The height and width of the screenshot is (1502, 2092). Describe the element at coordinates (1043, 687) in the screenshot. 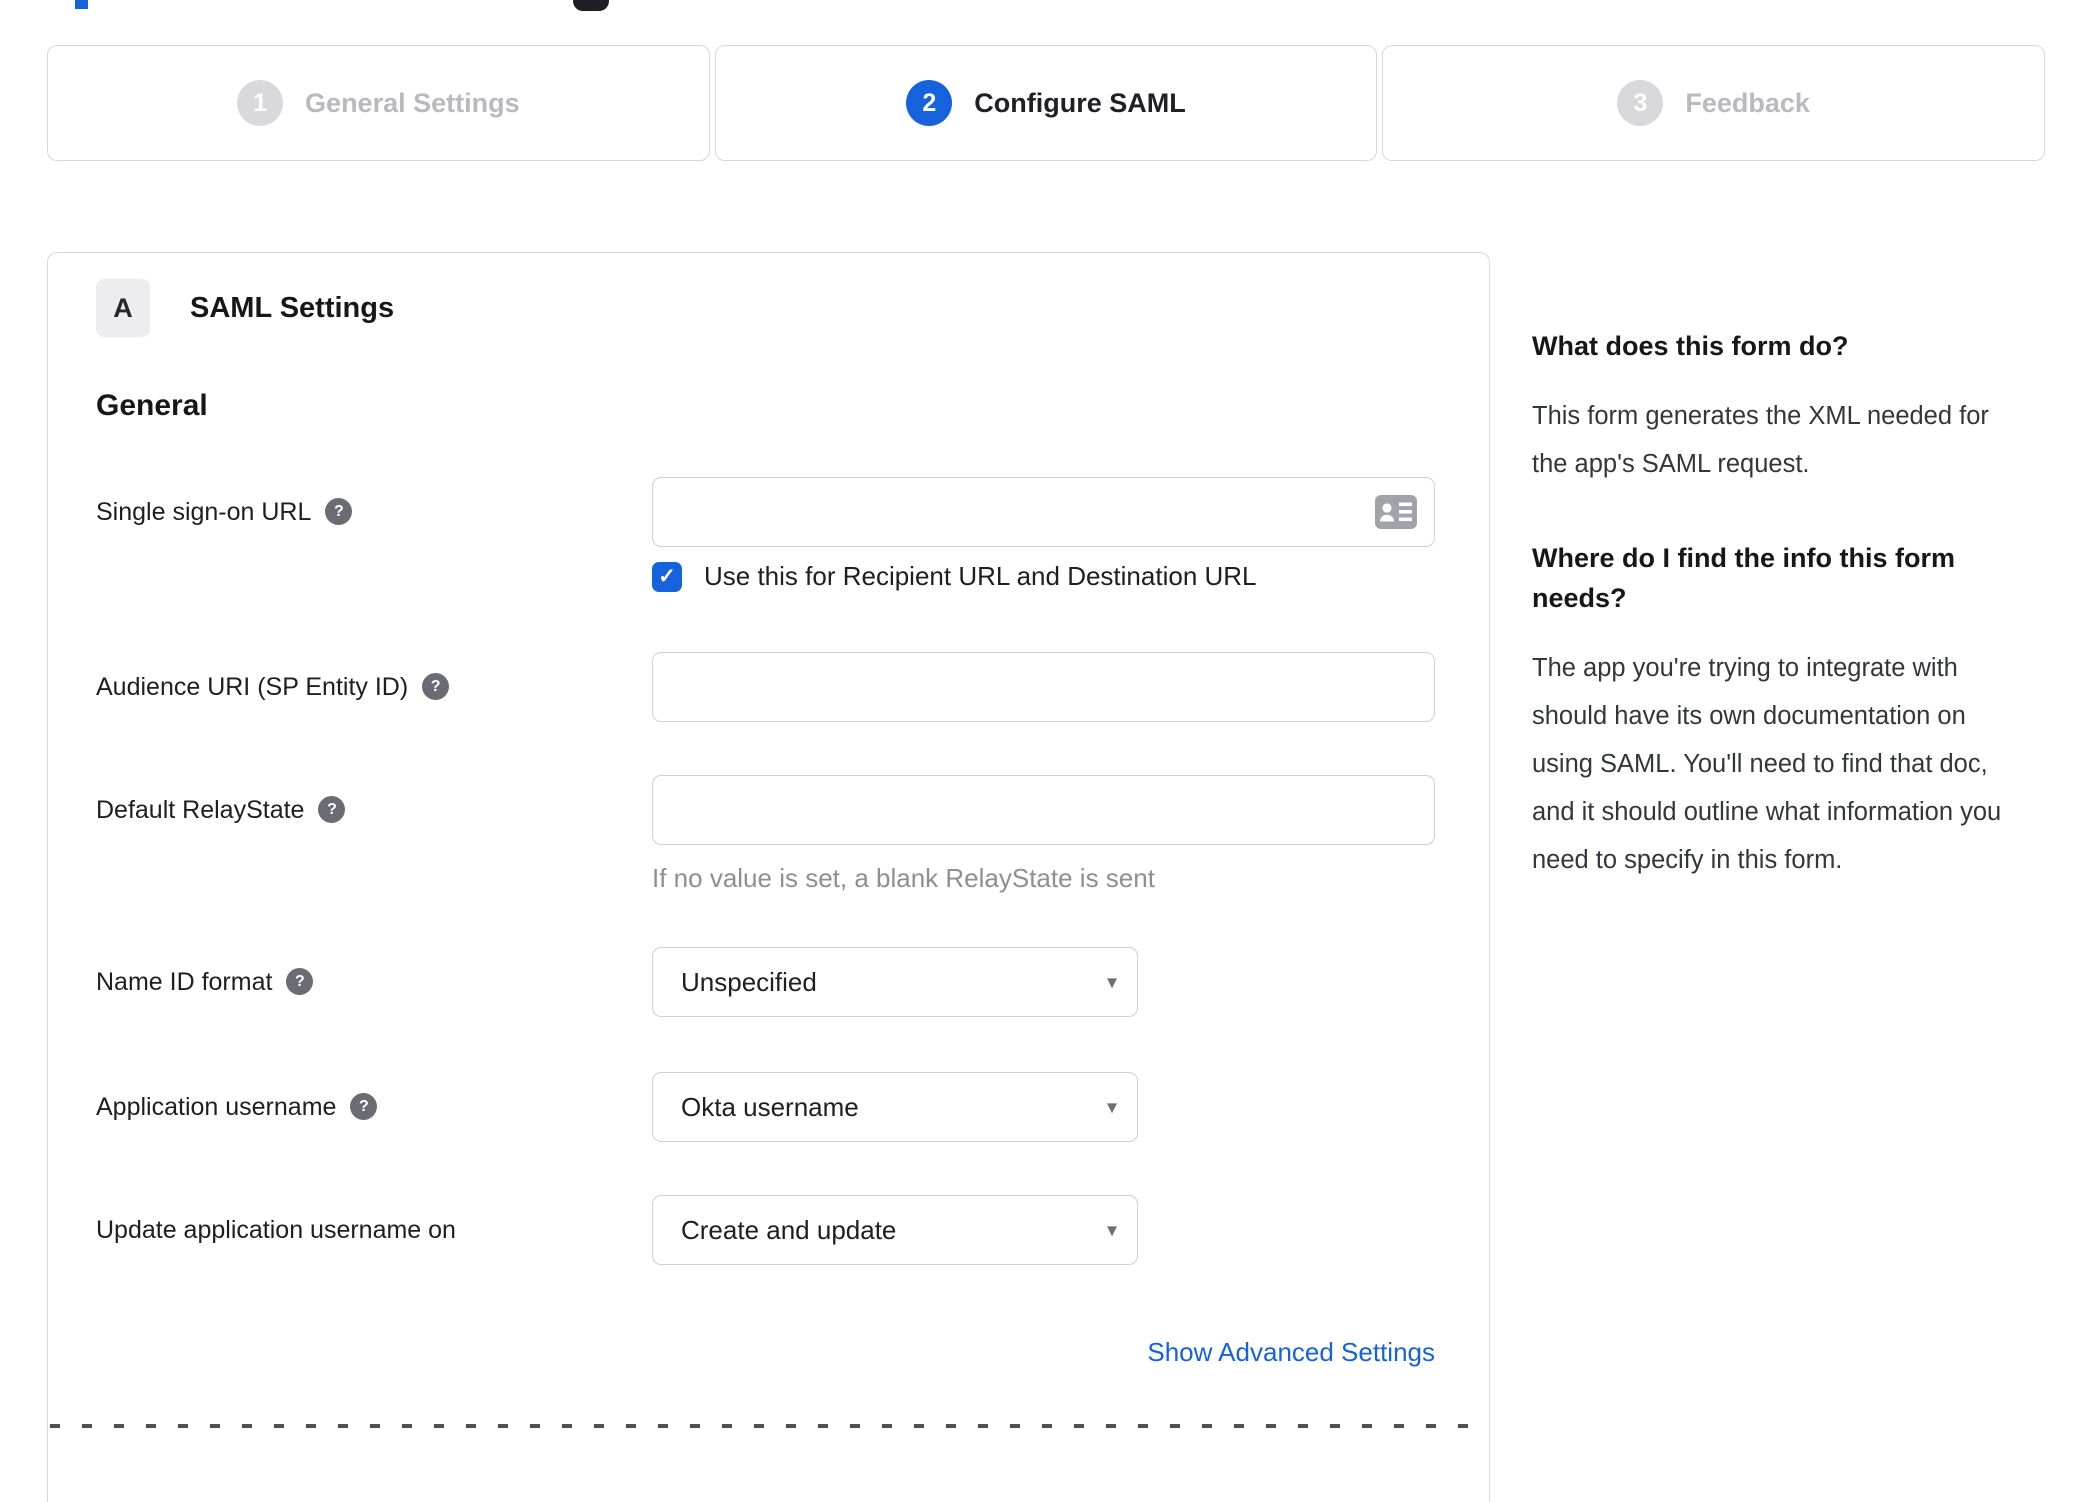

I see `audience-uri-input` at that location.